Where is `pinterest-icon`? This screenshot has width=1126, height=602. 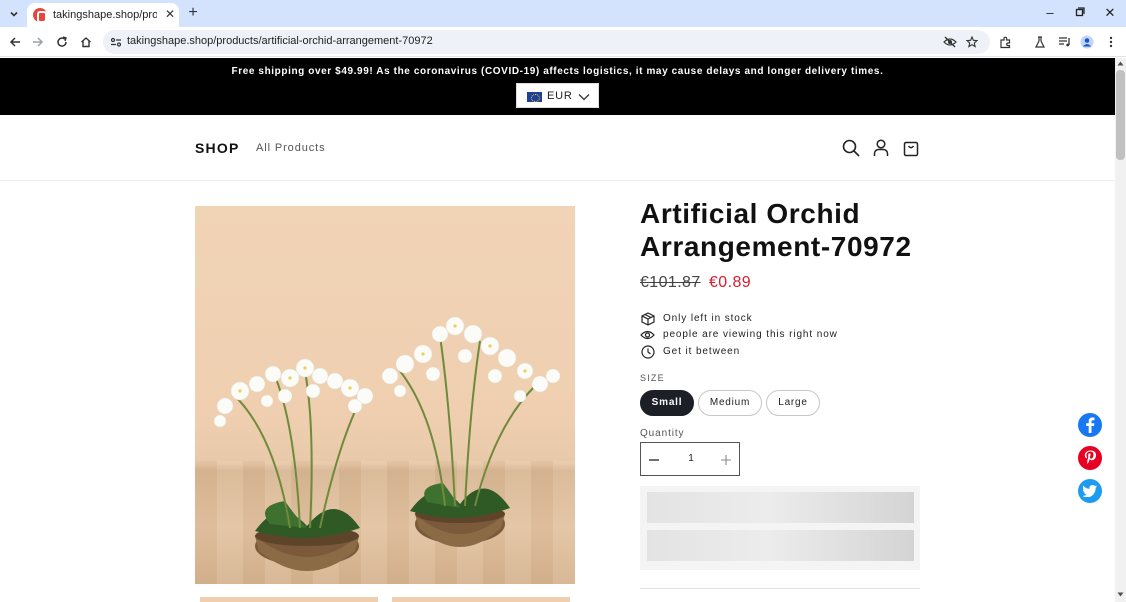 pinterest-icon is located at coordinates (1090, 458).